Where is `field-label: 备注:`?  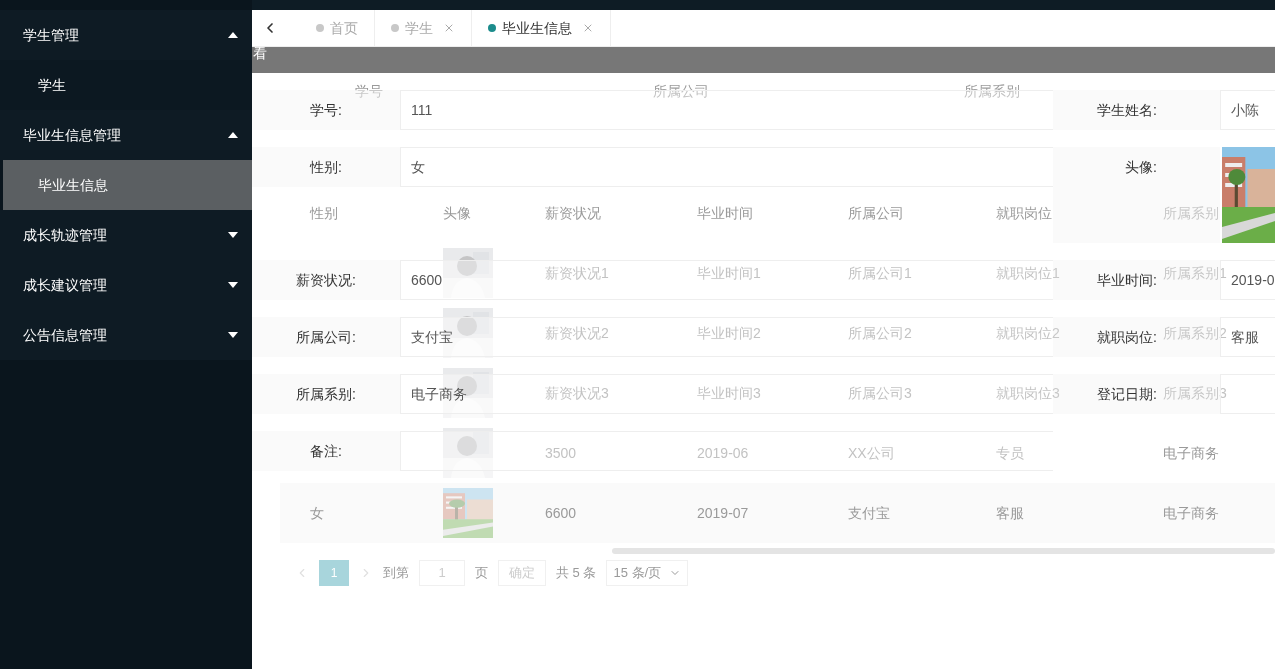 field-label: 备注: is located at coordinates (326, 451).